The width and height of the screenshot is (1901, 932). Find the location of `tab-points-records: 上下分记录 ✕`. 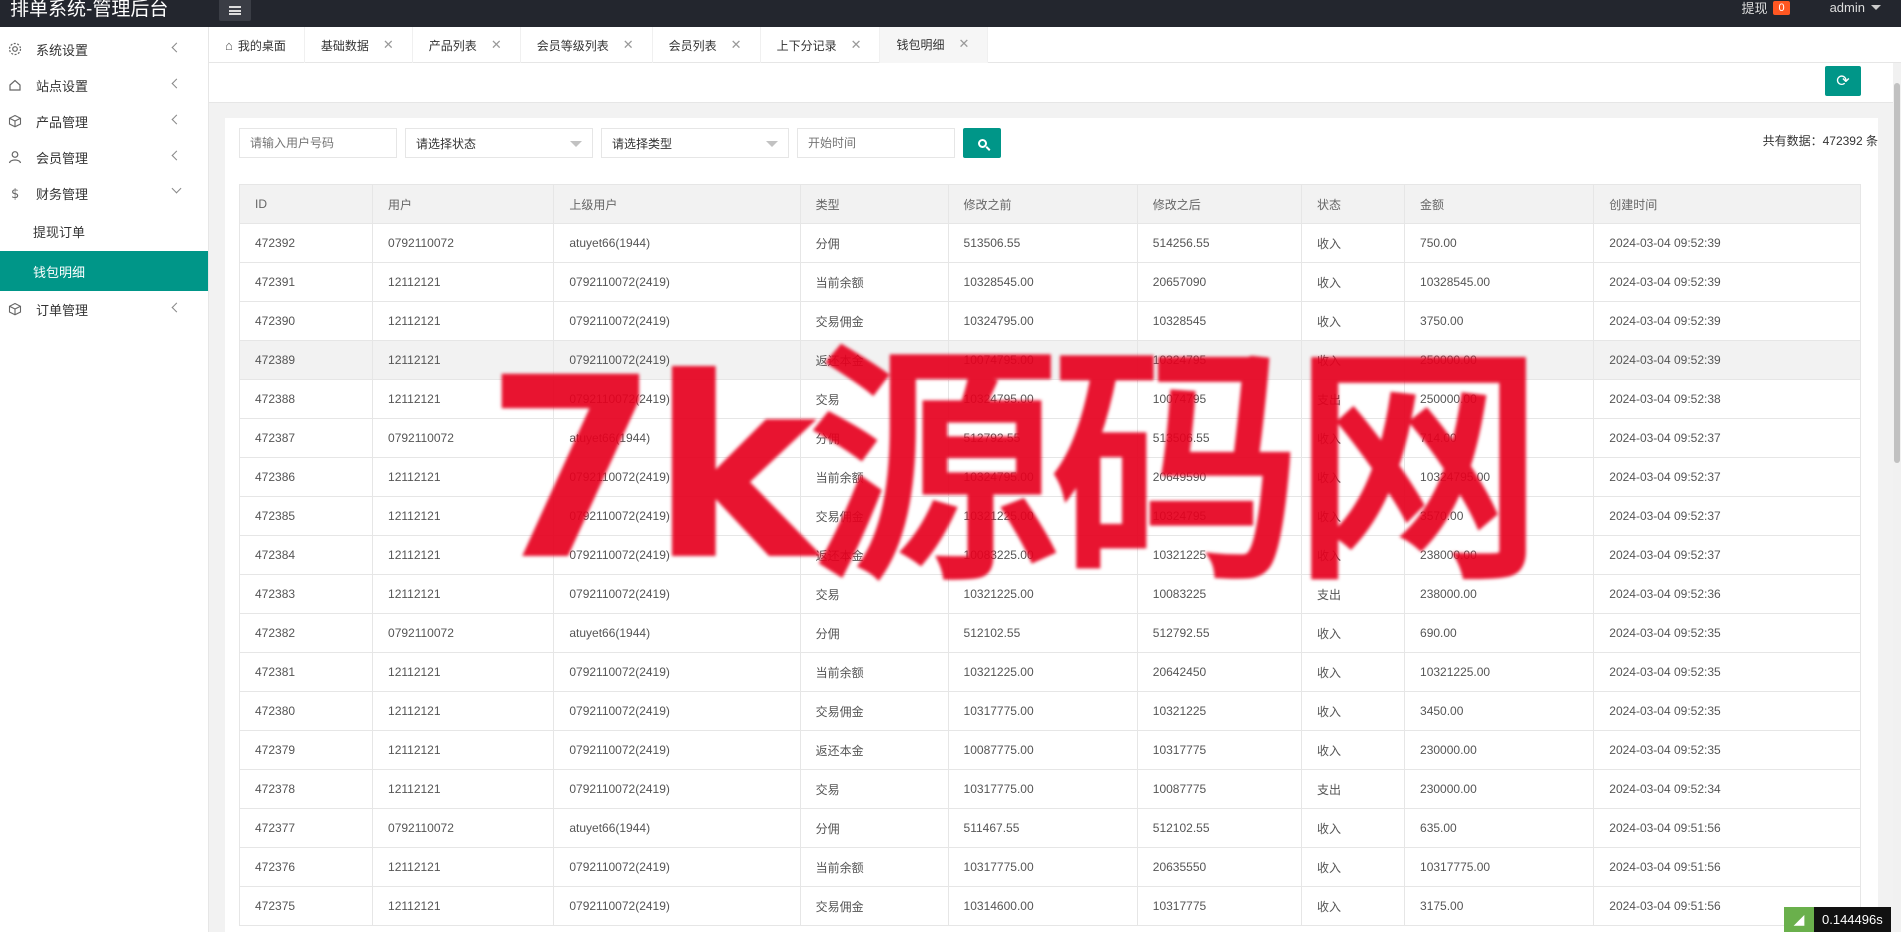

tab-points-records: 上下分记录 ✕ is located at coordinates (821, 45).